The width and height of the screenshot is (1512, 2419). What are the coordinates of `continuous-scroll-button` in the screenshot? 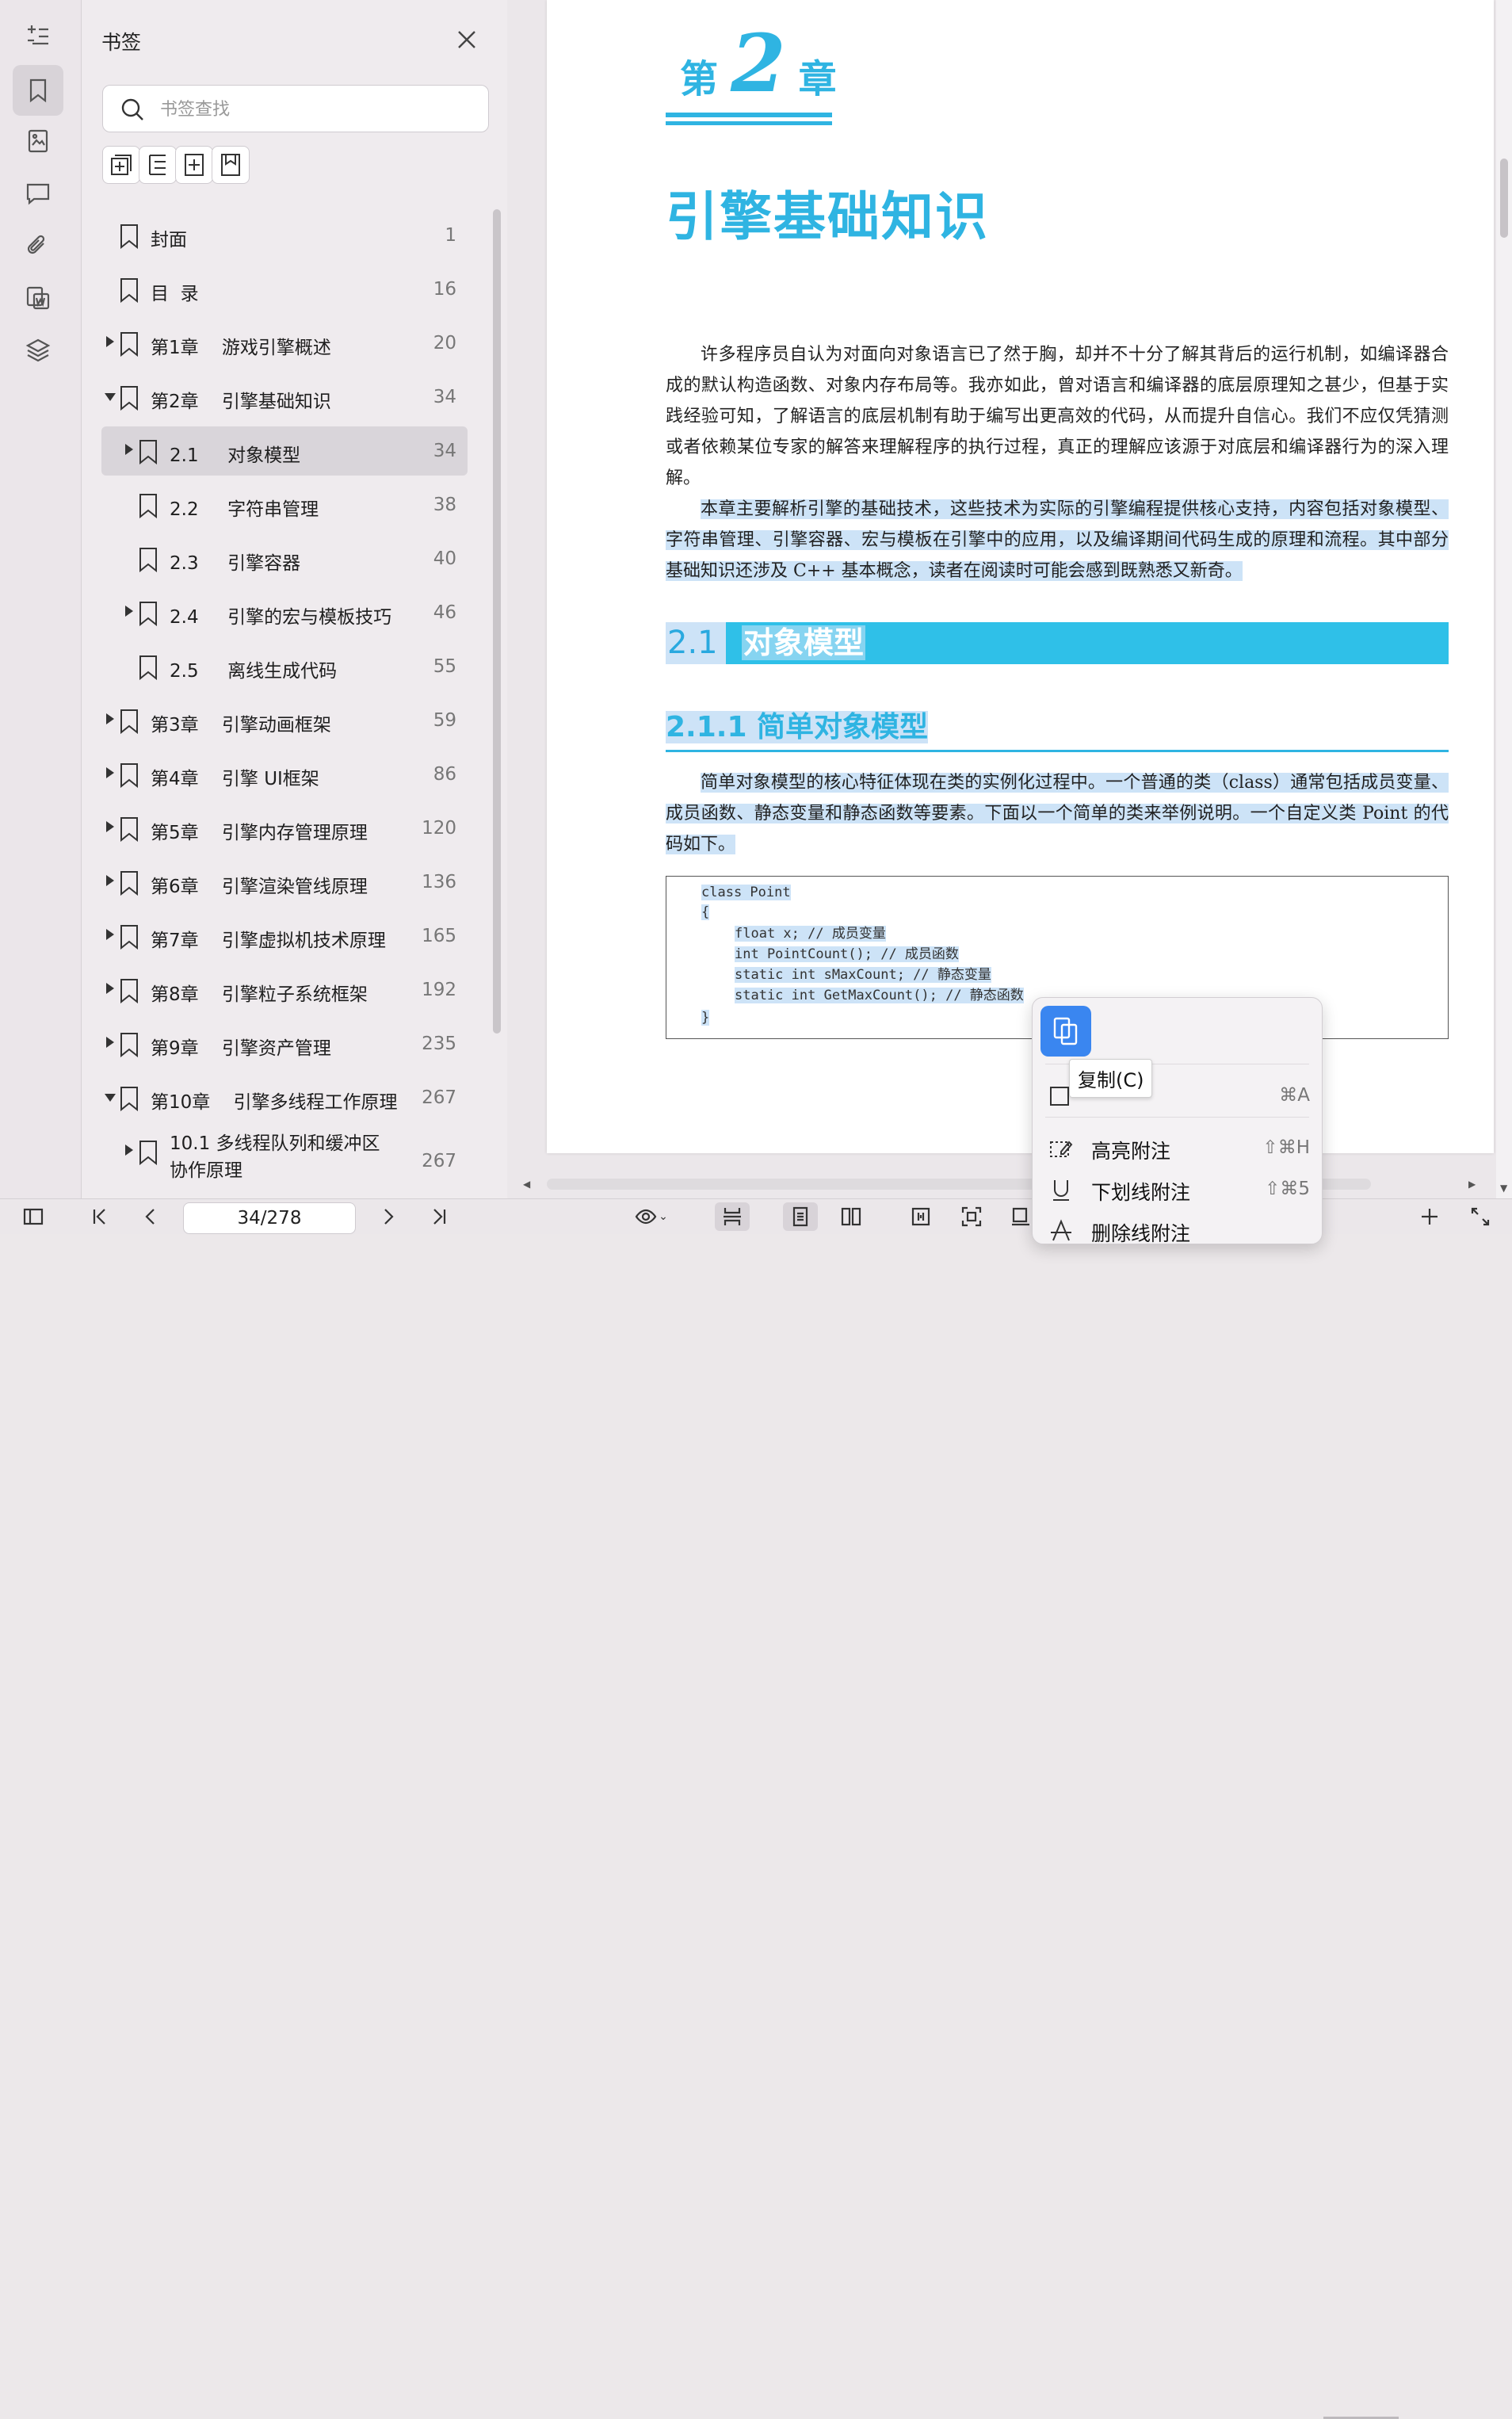 It's located at (732, 1216).